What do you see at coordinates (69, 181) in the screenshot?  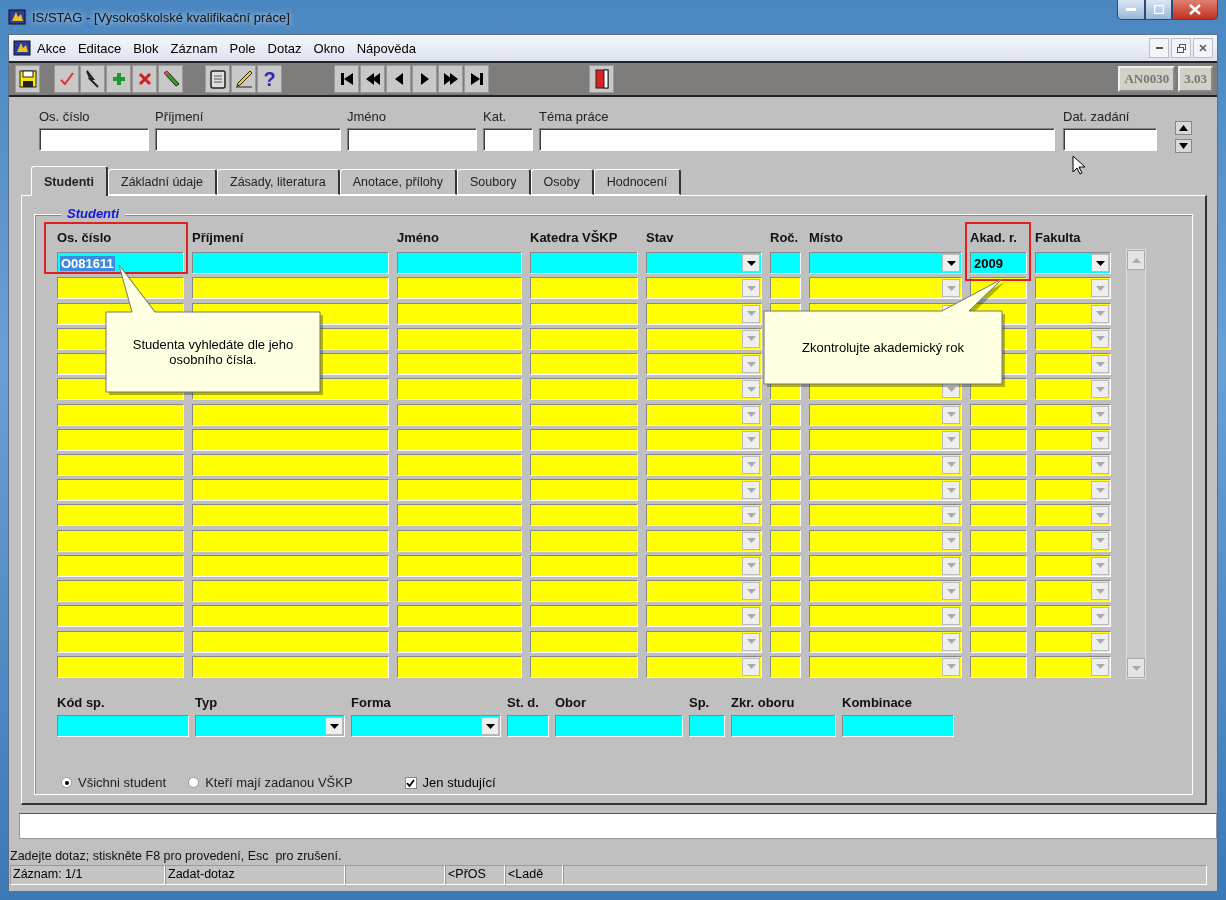 I see `tab: Studenti` at bounding box center [69, 181].